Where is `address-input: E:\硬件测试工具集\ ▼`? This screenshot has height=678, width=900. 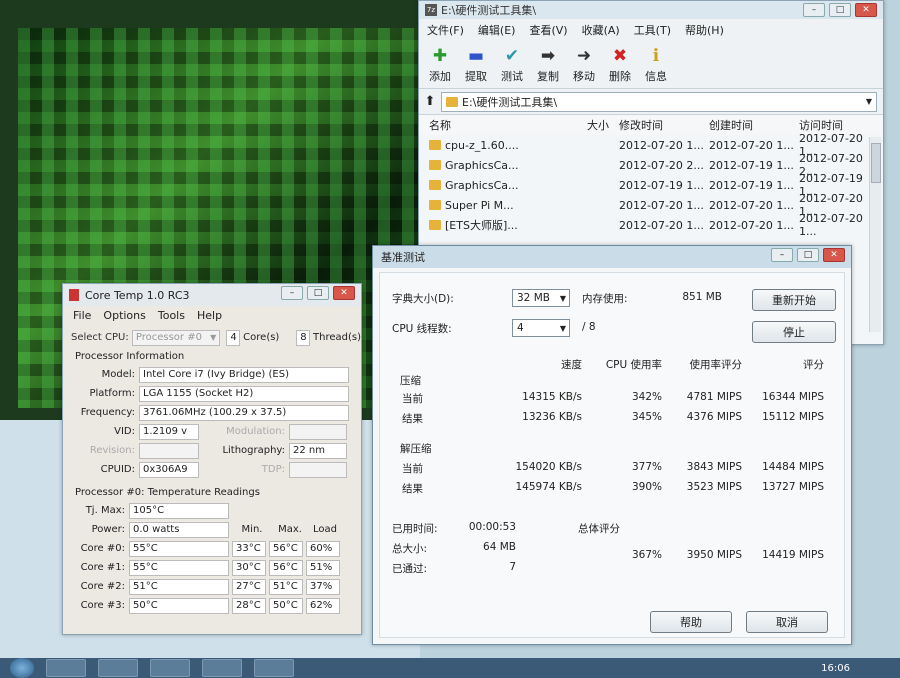
address-input: E:\硬件测试工具集\ ▼ is located at coordinates (659, 101).